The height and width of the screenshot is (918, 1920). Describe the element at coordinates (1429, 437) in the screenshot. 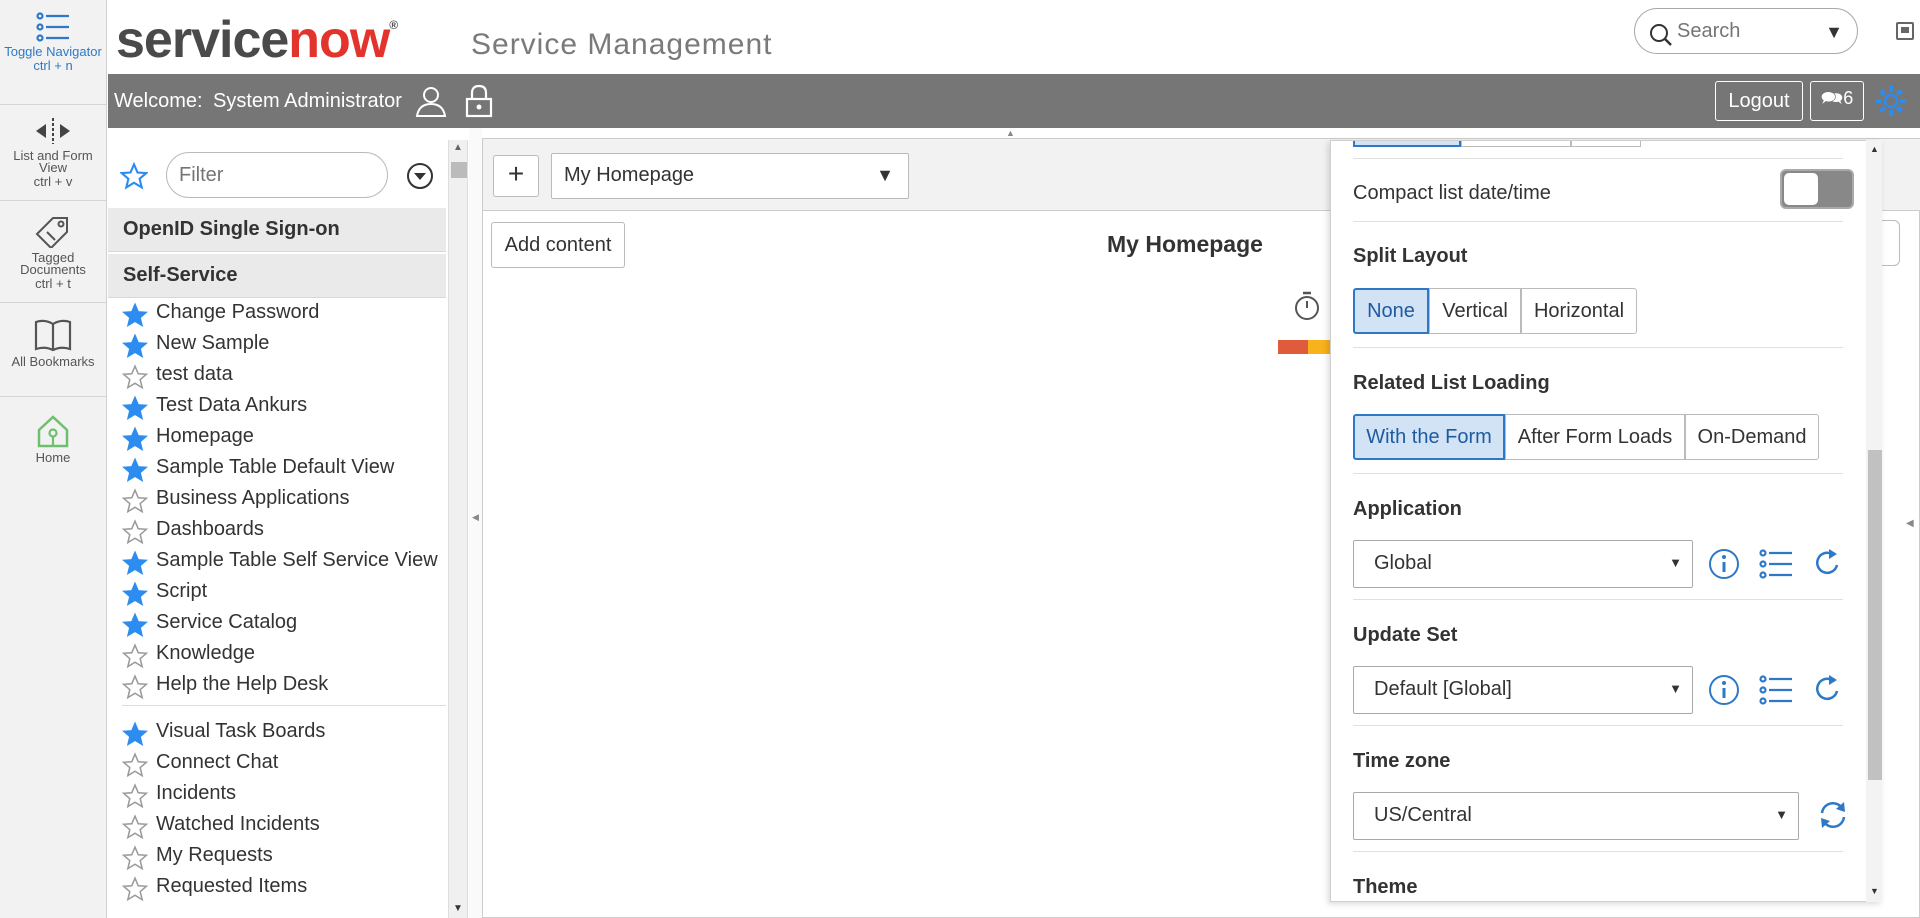

I see `related-with-form-option: With the Form` at that location.